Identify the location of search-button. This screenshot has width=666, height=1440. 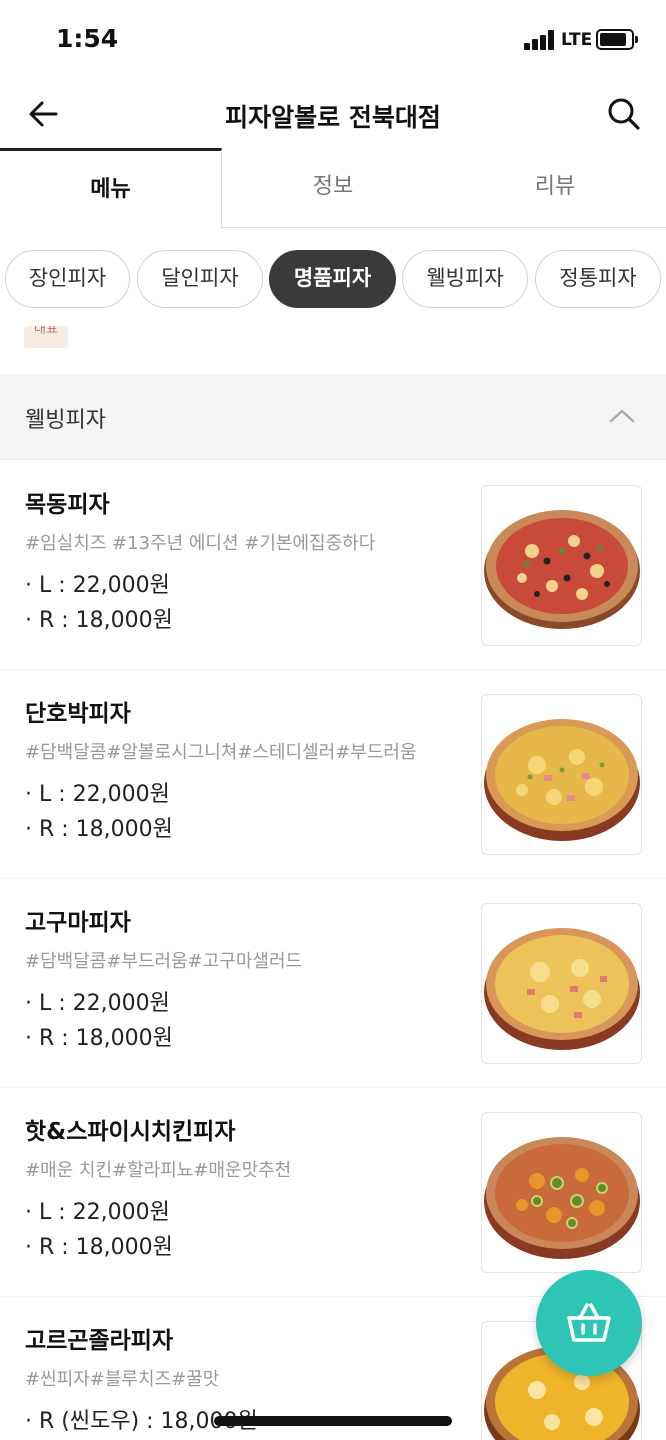
(624, 114).